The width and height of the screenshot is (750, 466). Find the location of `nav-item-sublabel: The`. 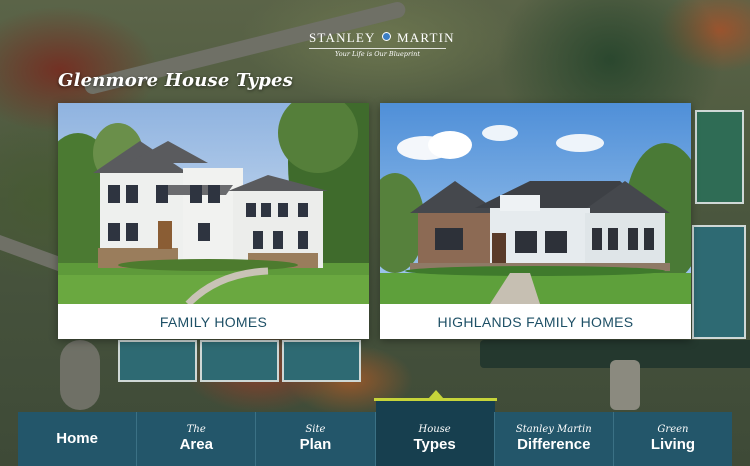

nav-item-sublabel: The is located at coordinates (196, 429).